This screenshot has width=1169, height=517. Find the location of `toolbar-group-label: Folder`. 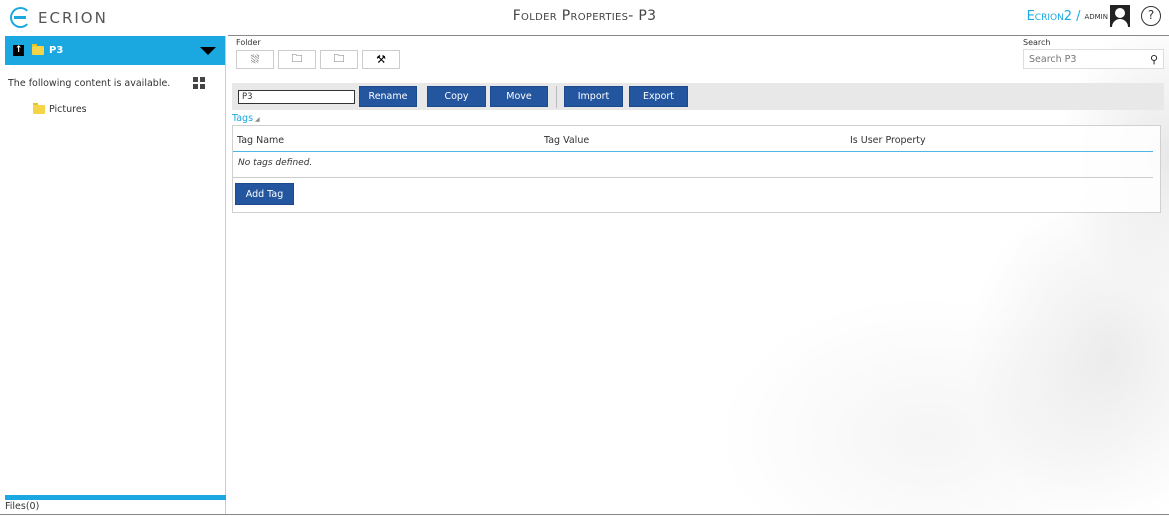

toolbar-group-label: Folder is located at coordinates (248, 42).